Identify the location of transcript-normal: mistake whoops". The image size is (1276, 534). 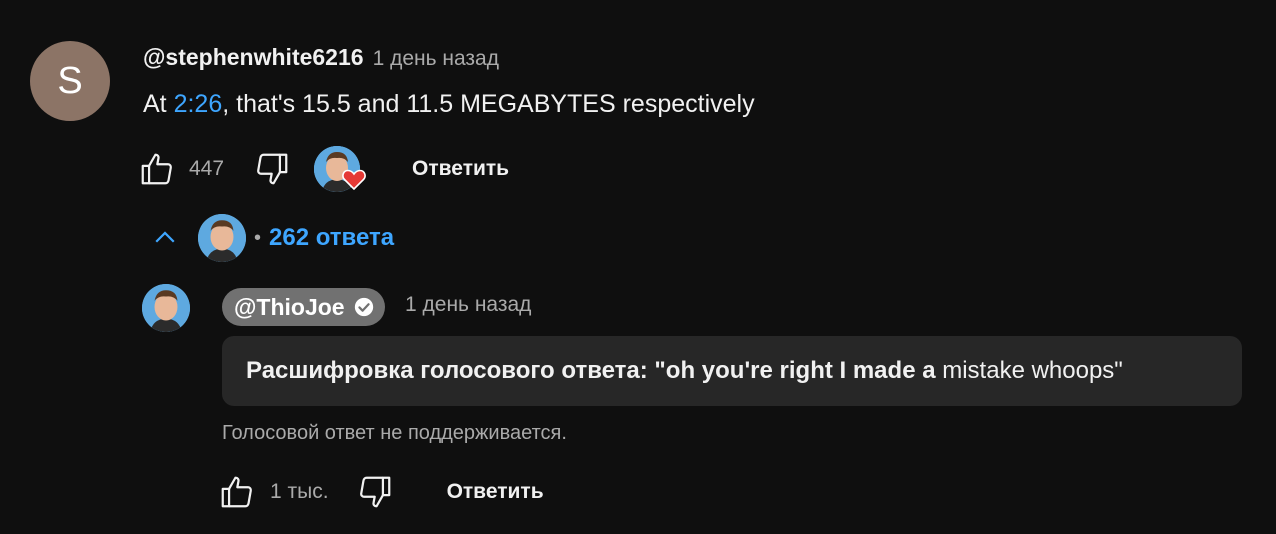
(1029, 370).